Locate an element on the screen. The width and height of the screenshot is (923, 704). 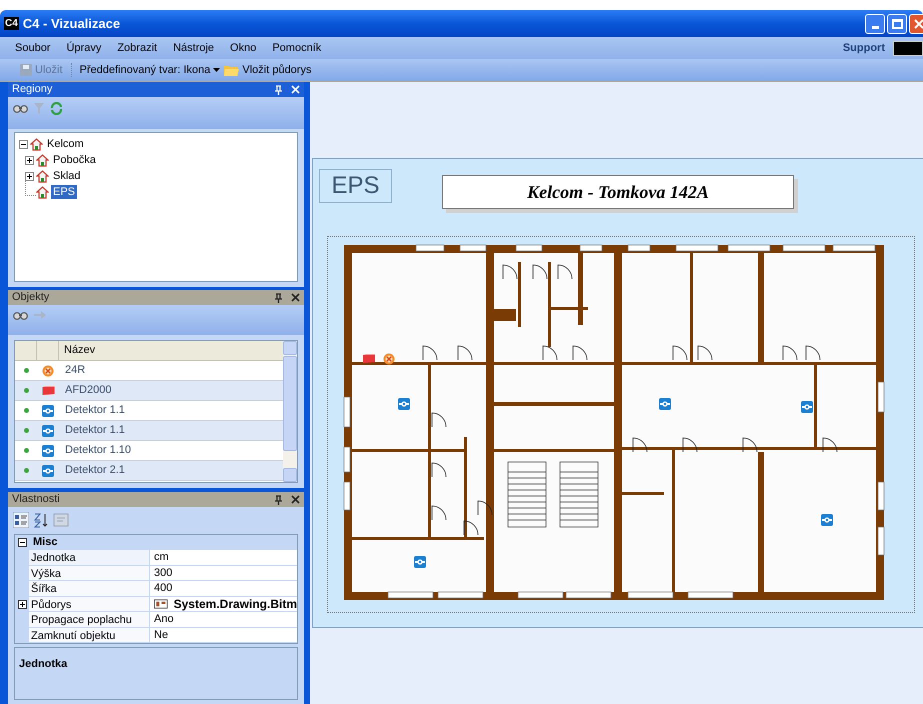
property-name: Propagace poplachu is located at coordinates (89, 620).